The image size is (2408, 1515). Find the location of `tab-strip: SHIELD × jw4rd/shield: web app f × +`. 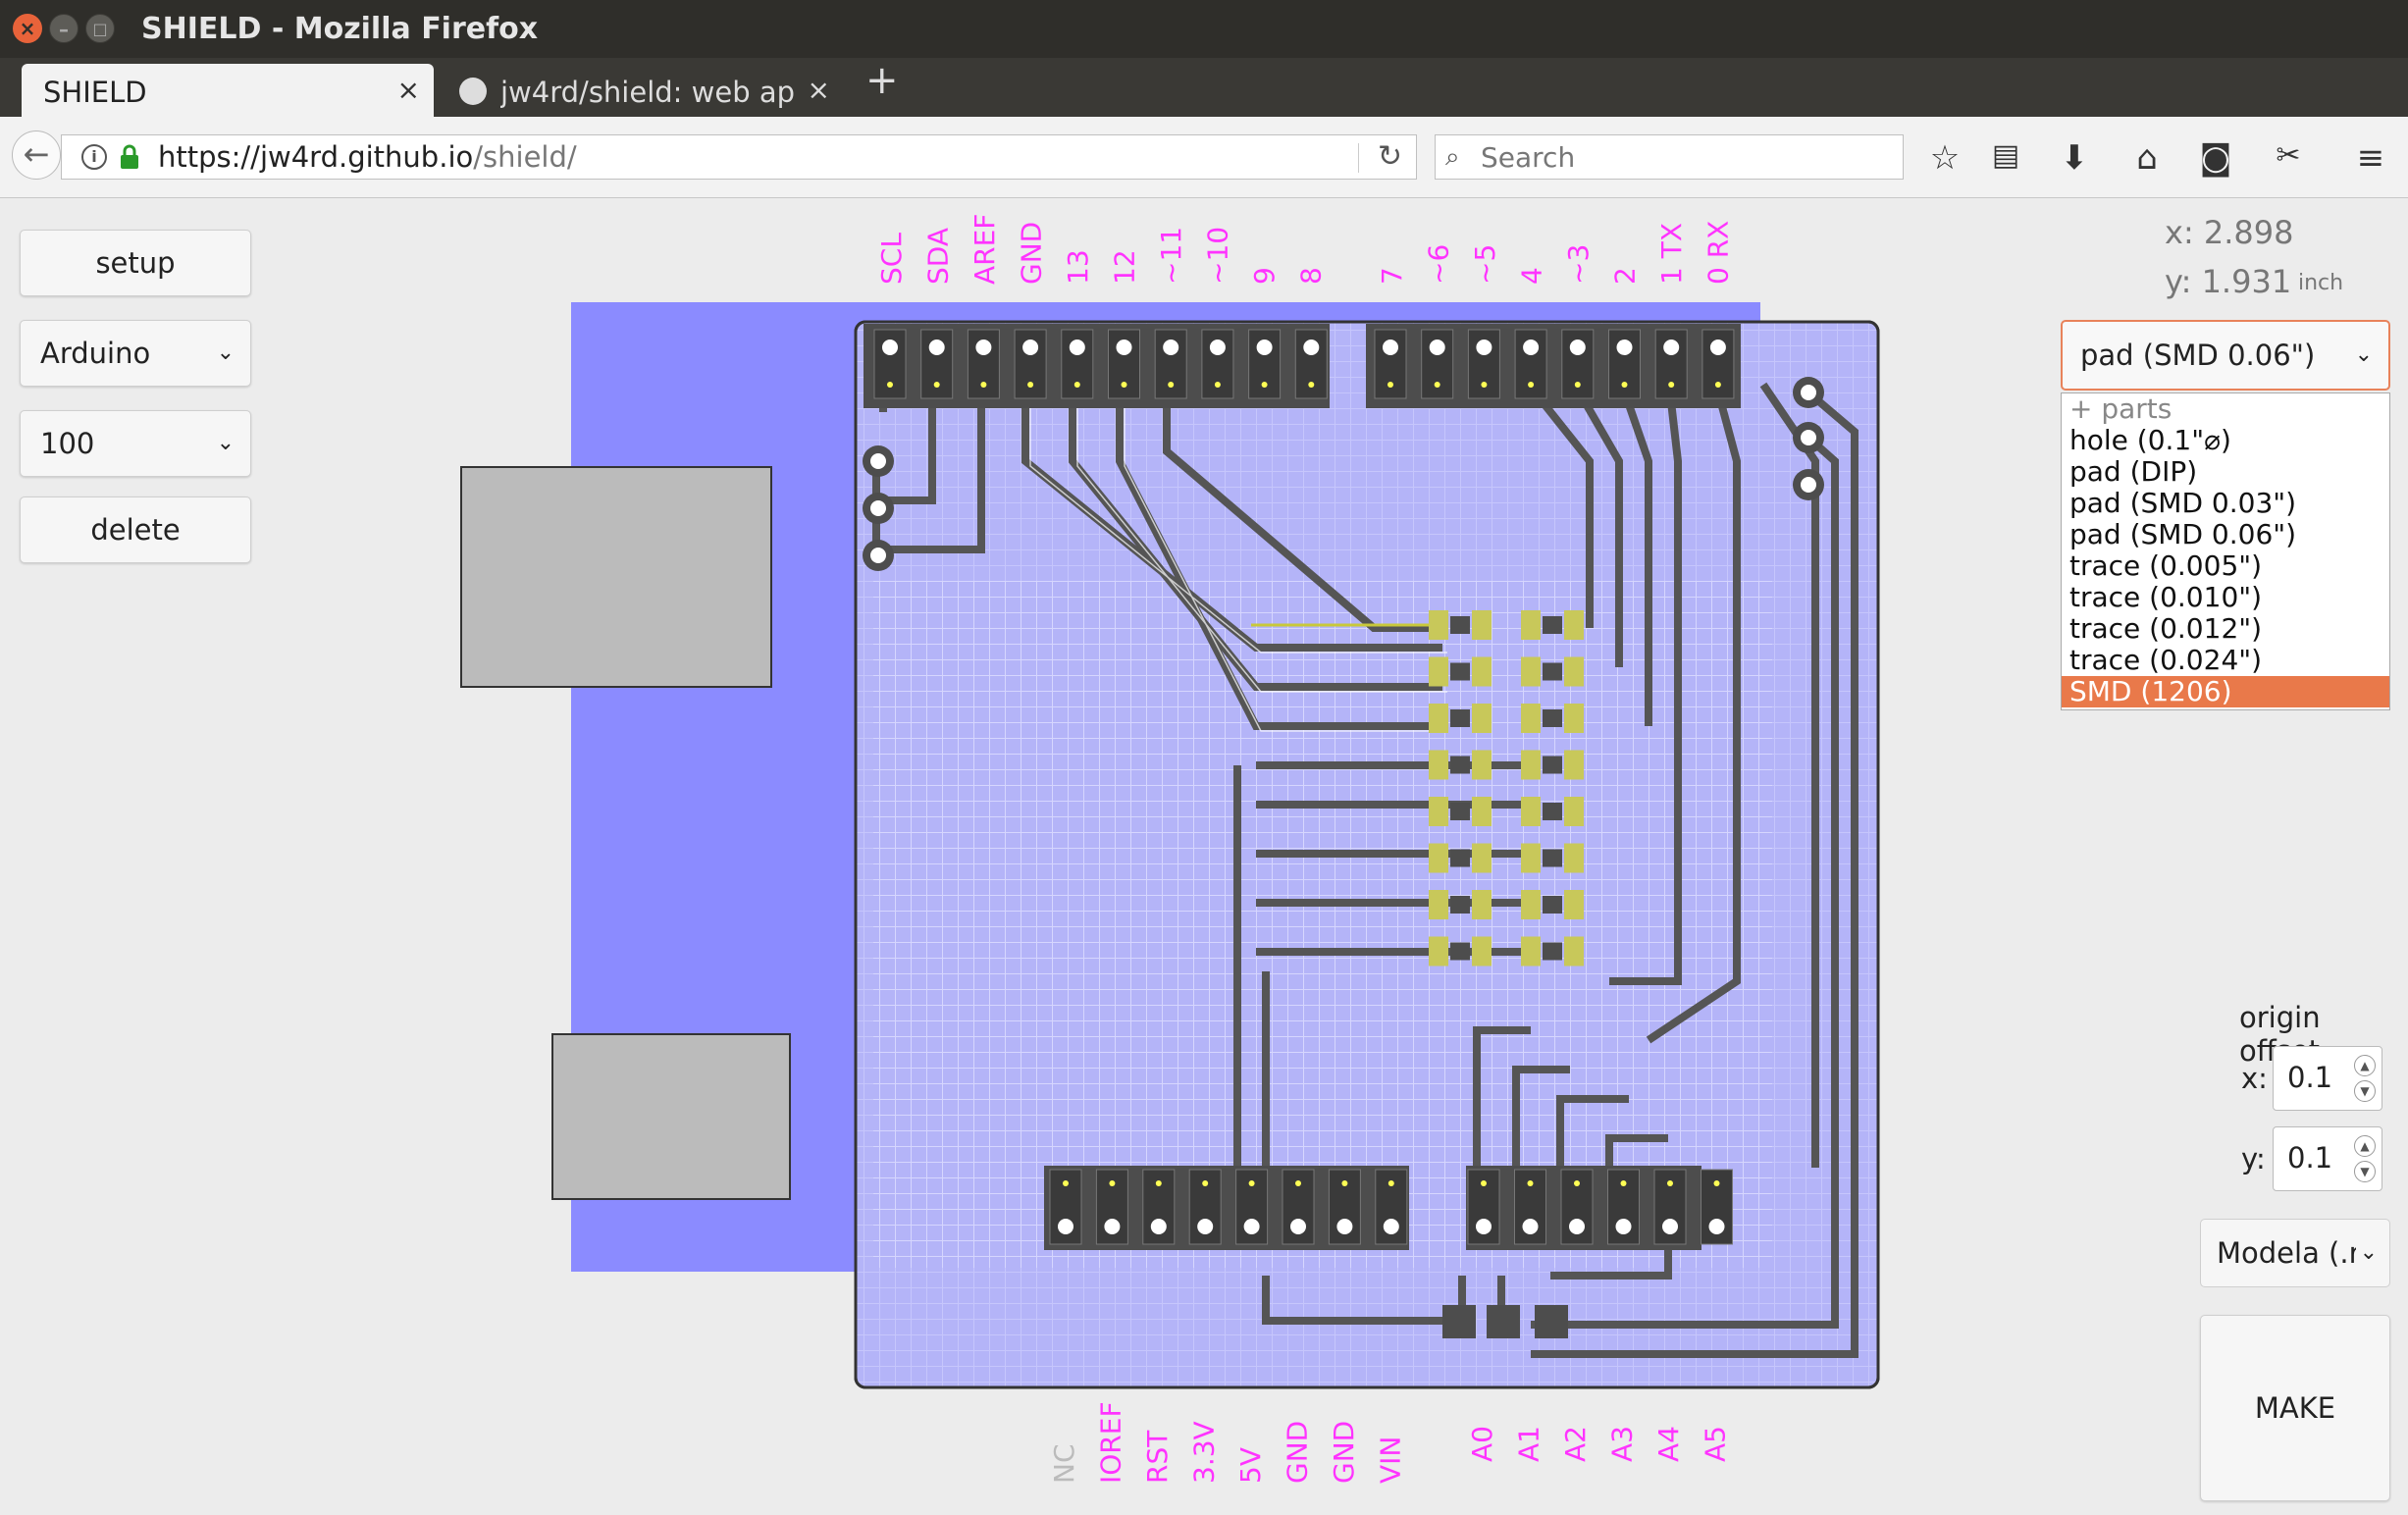

tab-strip: SHIELD × jw4rd/shield: web app f × + is located at coordinates (1204, 87).